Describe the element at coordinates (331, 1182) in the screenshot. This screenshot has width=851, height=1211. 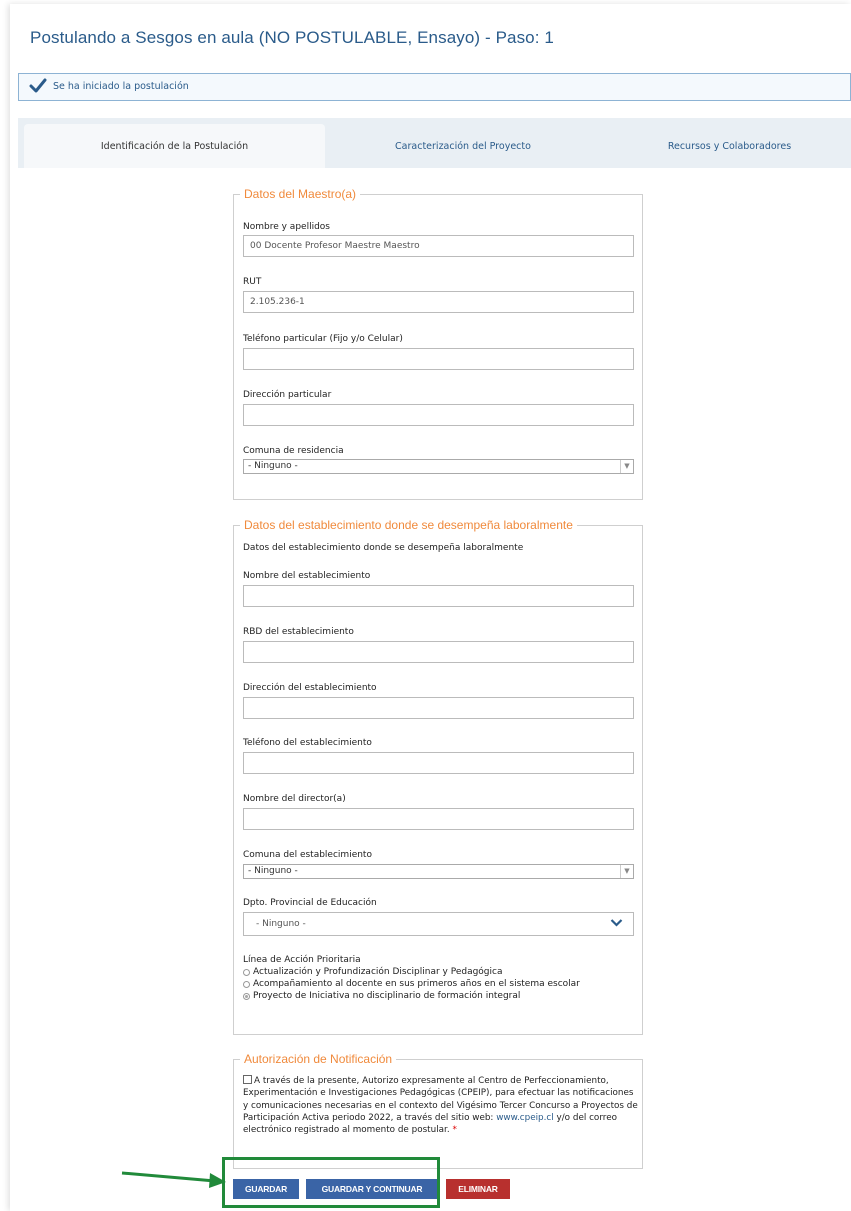
I see `highlight-box` at that location.